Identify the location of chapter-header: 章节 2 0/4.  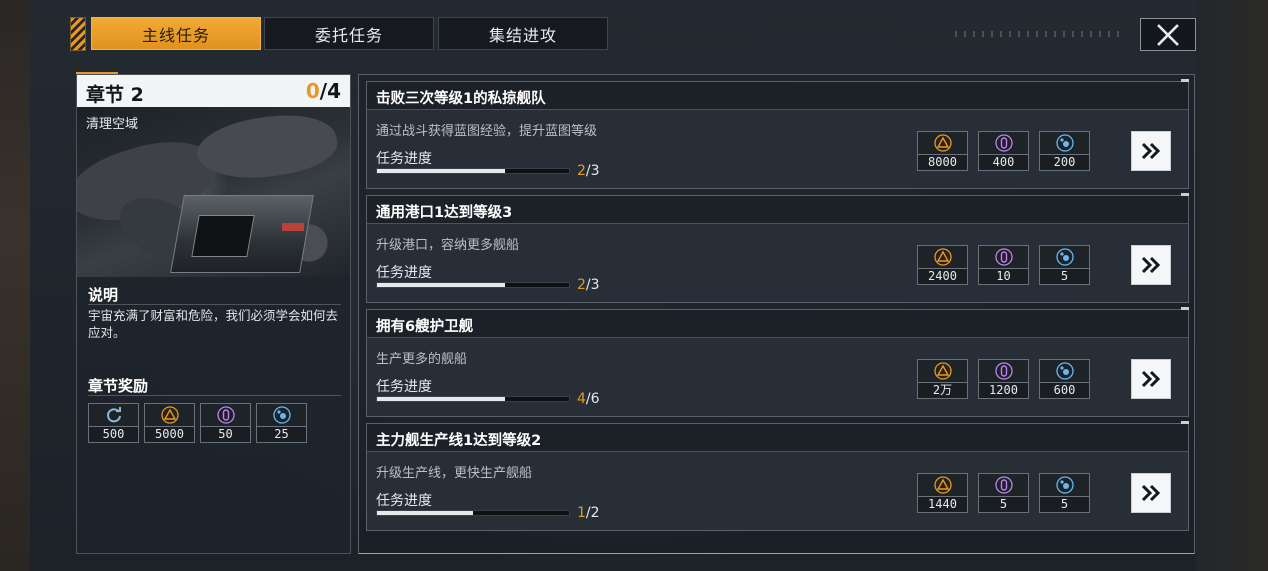
(213, 91).